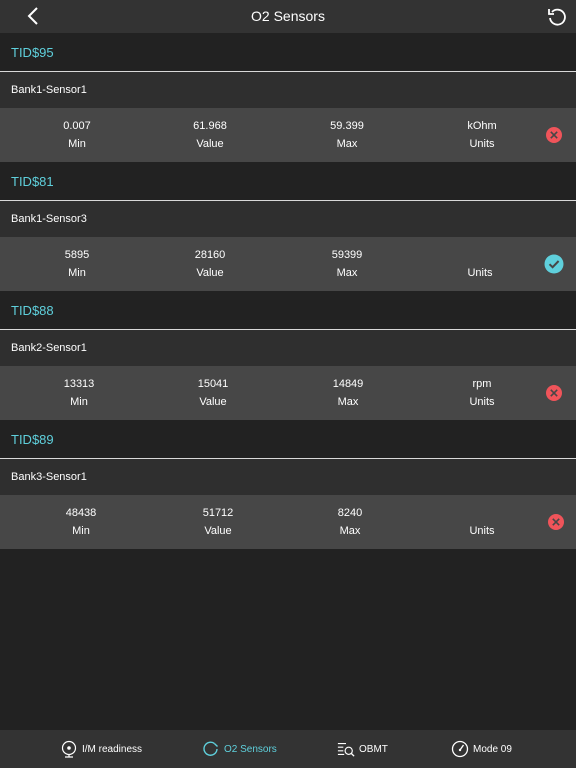 The image size is (576, 768). I want to click on tab-label: OBMT, so click(373, 749).